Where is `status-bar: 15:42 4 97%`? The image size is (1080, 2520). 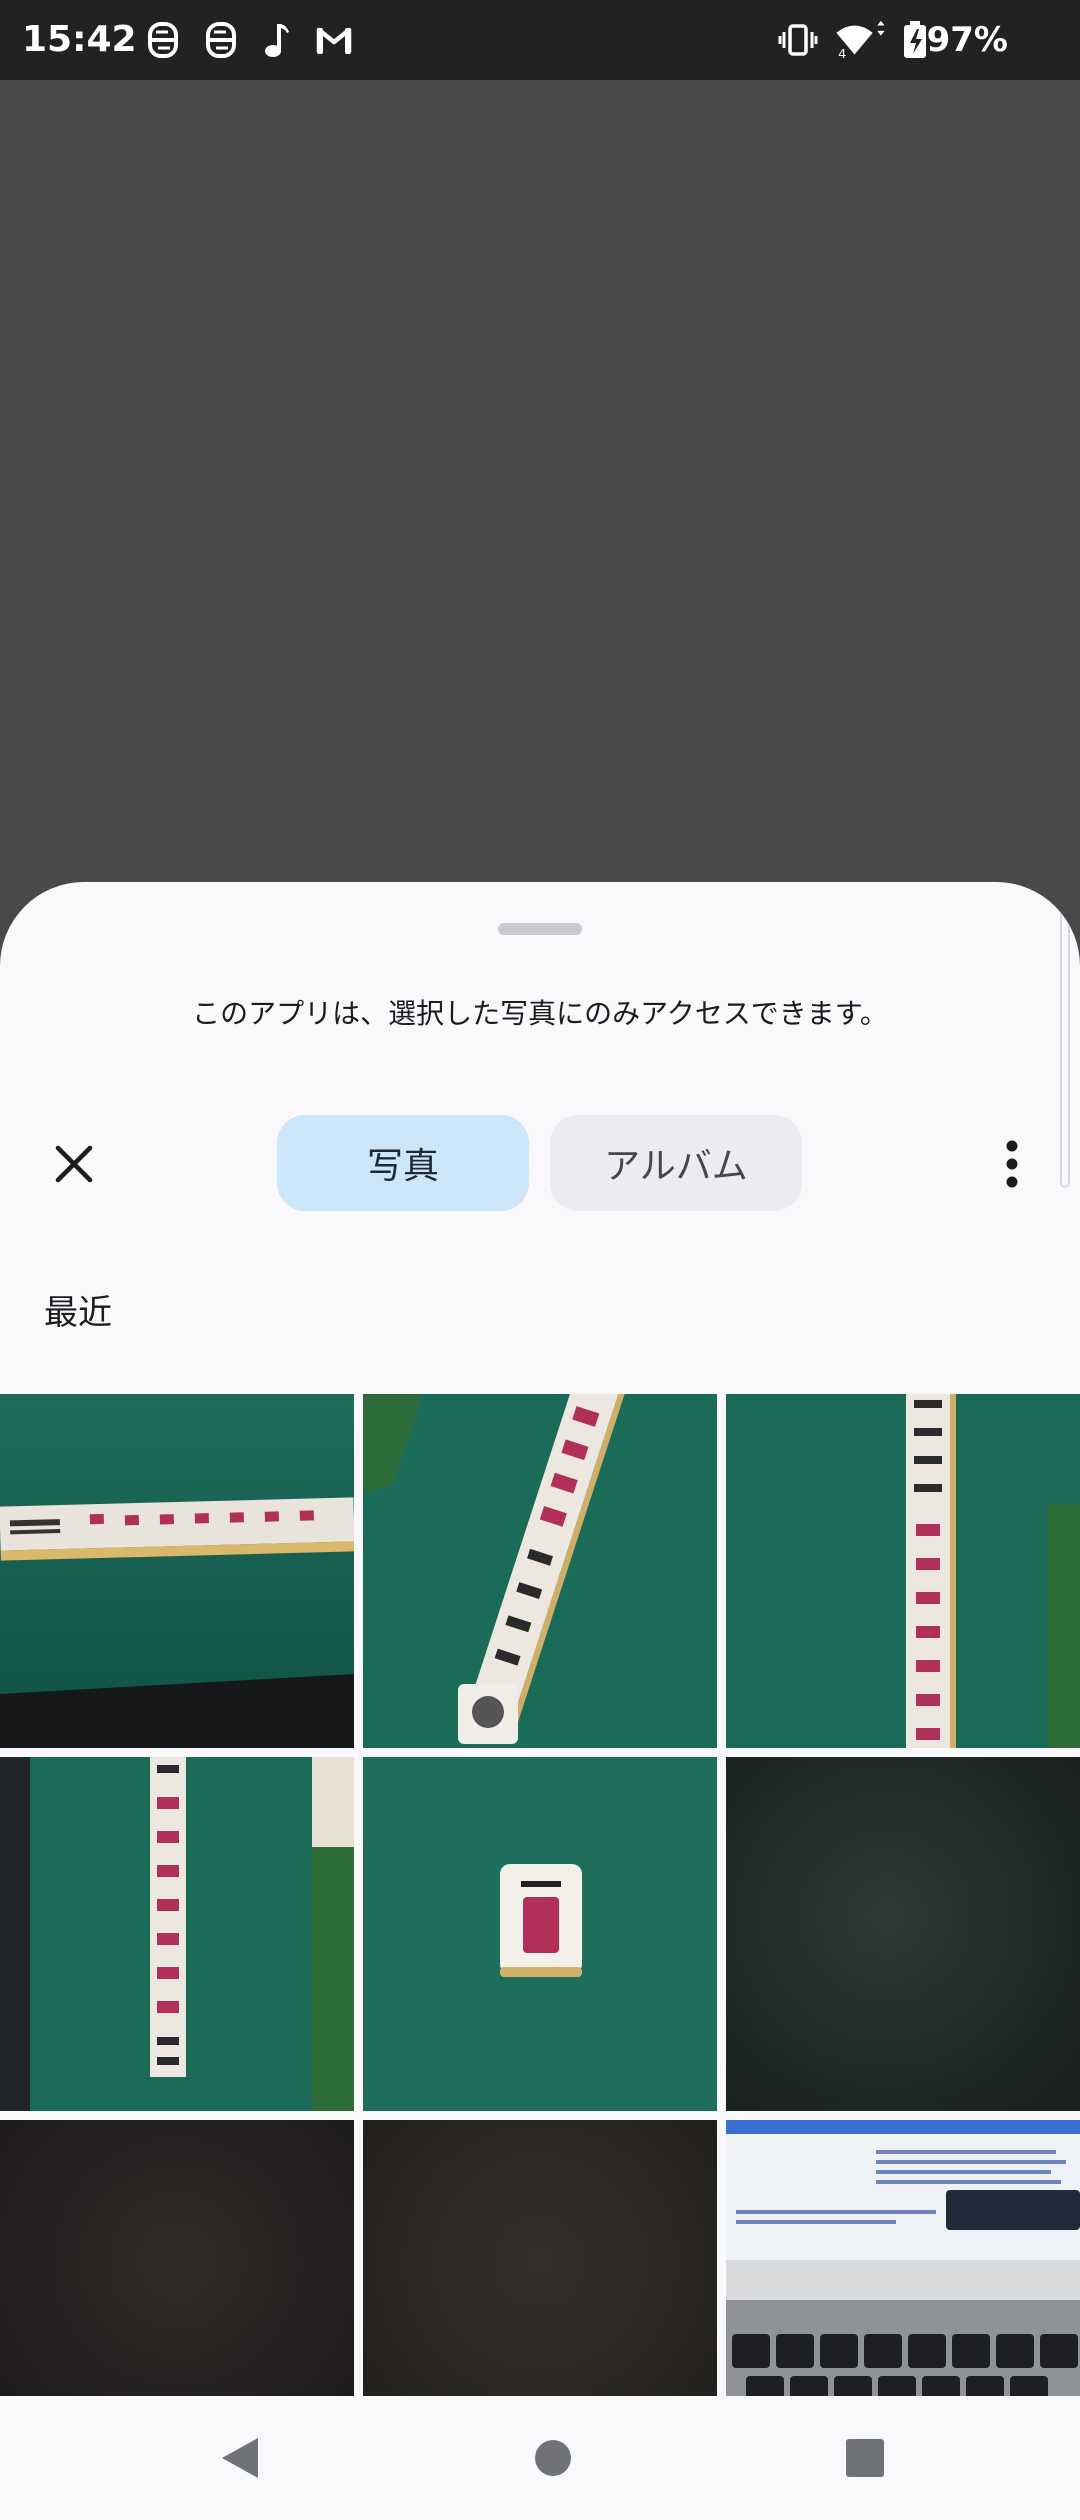
status-bar: 15:42 4 97% is located at coordinates (540, 40).